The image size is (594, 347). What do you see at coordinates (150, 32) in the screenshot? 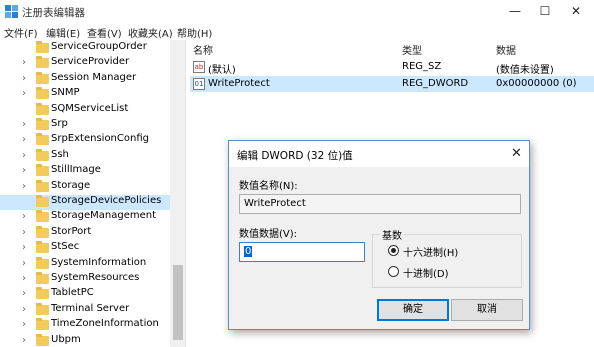
I see `menu-favorites: 收藏夹(A)` at bounding box center [150, 32].